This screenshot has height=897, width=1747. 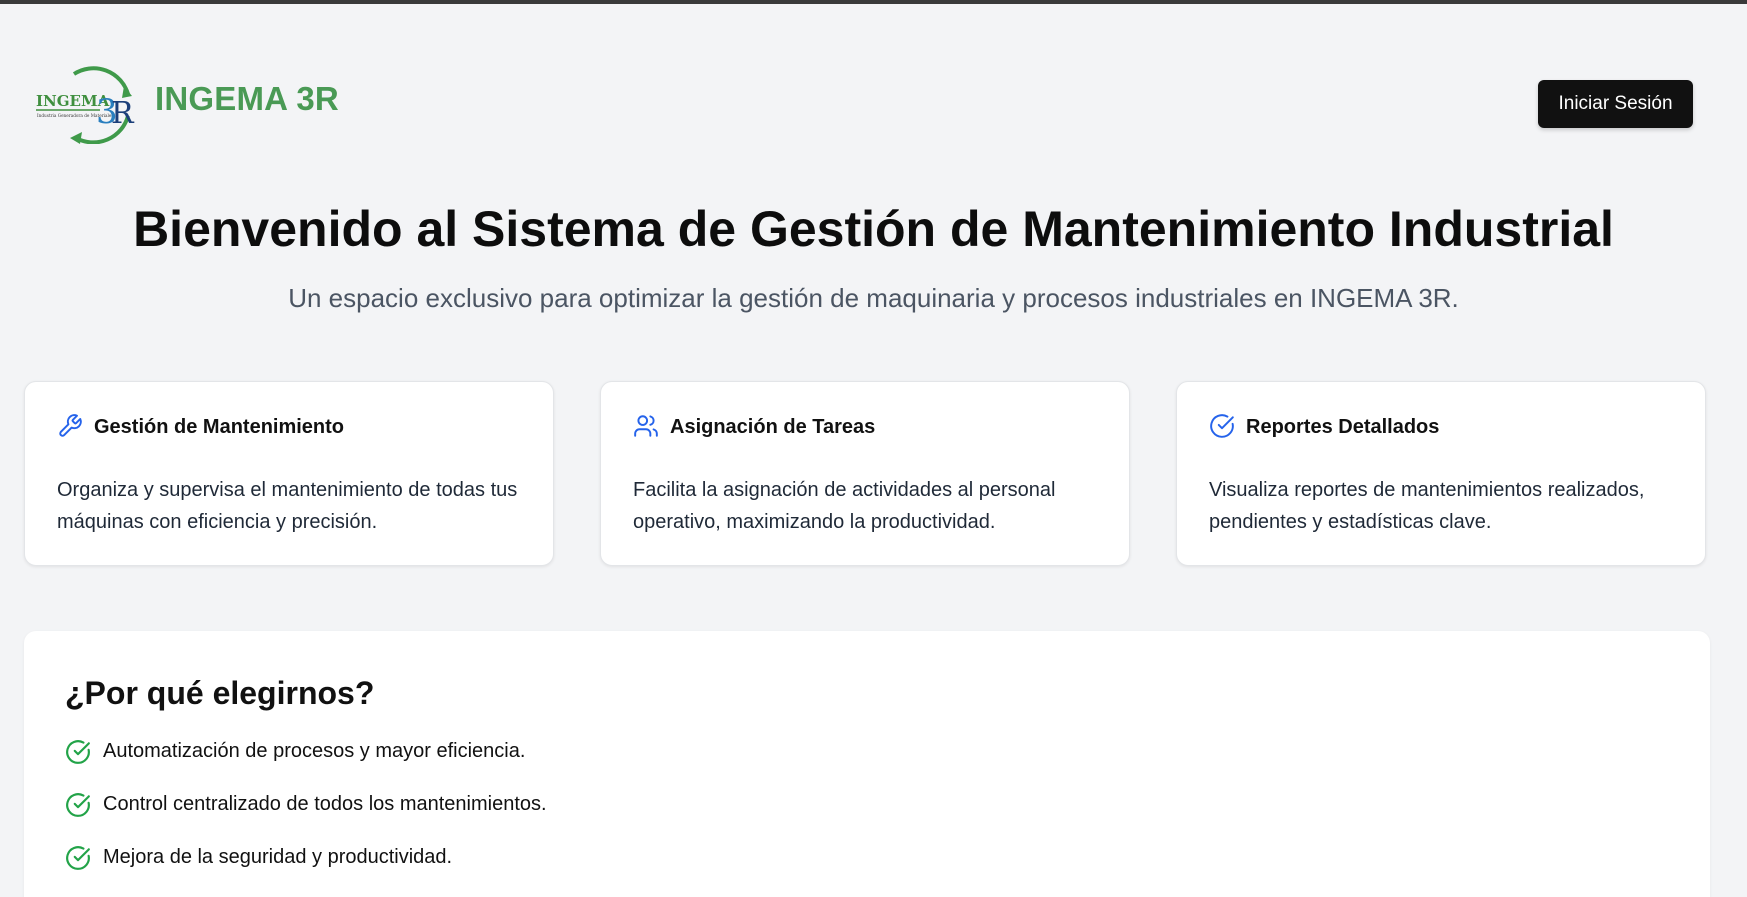 I want to click on feature-card-title: Gestión de Mantenimiento, so click(x=219, y=427).